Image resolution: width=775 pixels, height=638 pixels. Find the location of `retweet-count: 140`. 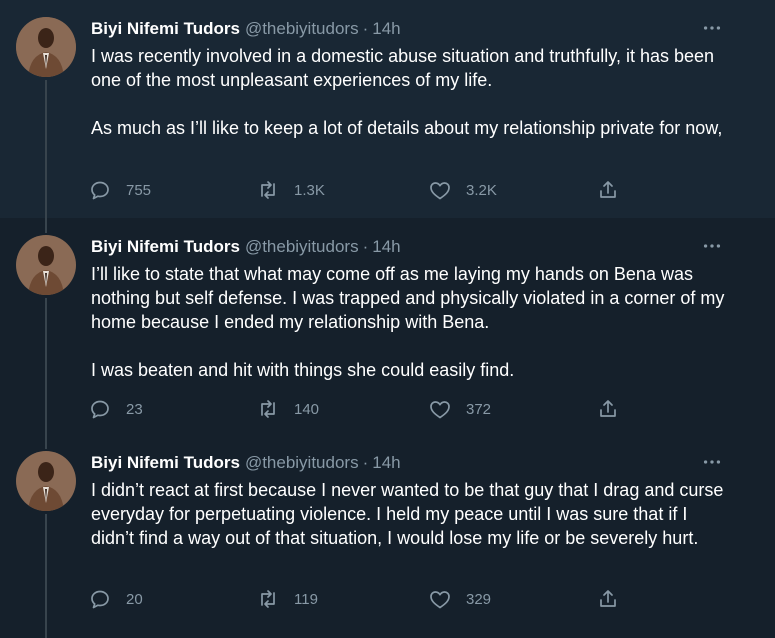

retweet-count: 140 is located at coordinates (307, 409).